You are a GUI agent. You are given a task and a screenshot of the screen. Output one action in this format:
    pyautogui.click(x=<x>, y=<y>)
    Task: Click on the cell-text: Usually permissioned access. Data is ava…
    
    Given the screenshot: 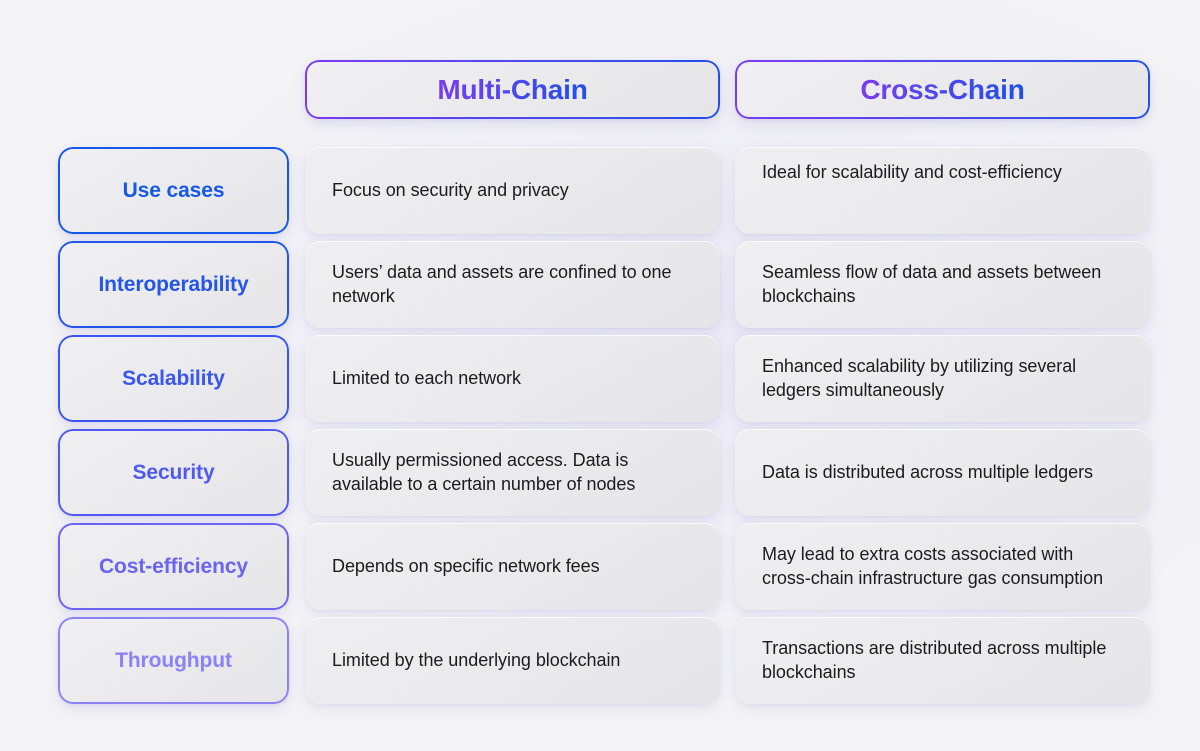 What is the action you would take?
    pyautogui.click(x=484, y=472)
    